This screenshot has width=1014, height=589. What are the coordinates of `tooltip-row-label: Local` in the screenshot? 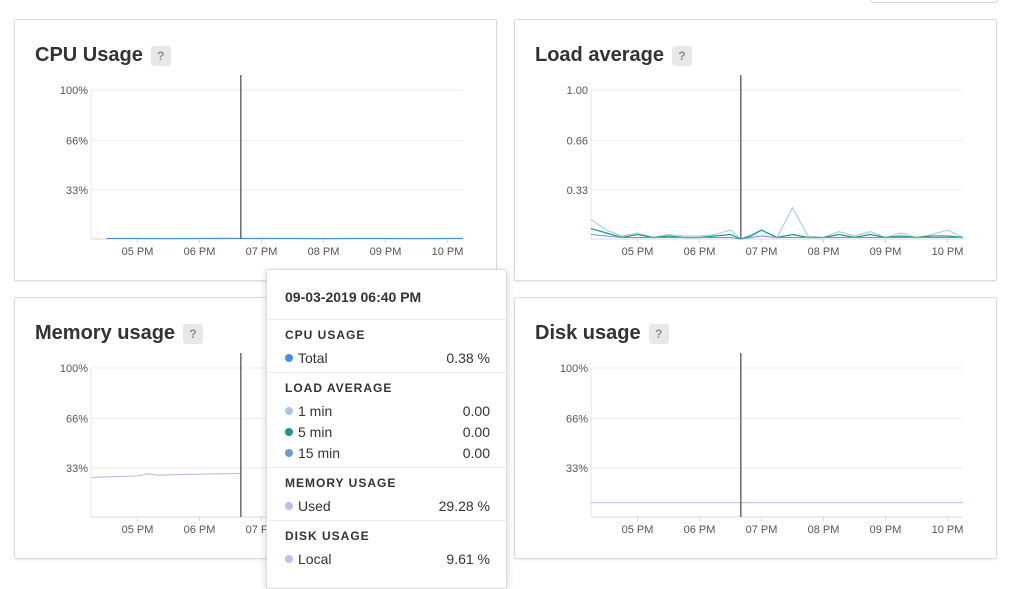 It's located at (314, 559).